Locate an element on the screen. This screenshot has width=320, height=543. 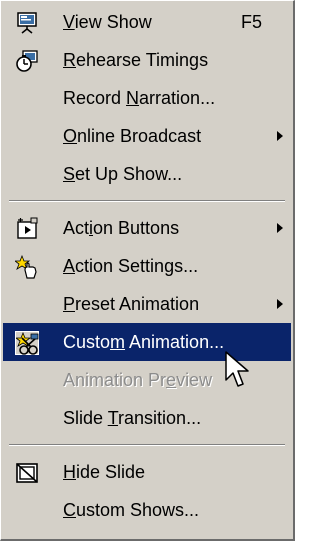
menu-item-preset-animation: Preset Animation is located at coordinates (147, 304).